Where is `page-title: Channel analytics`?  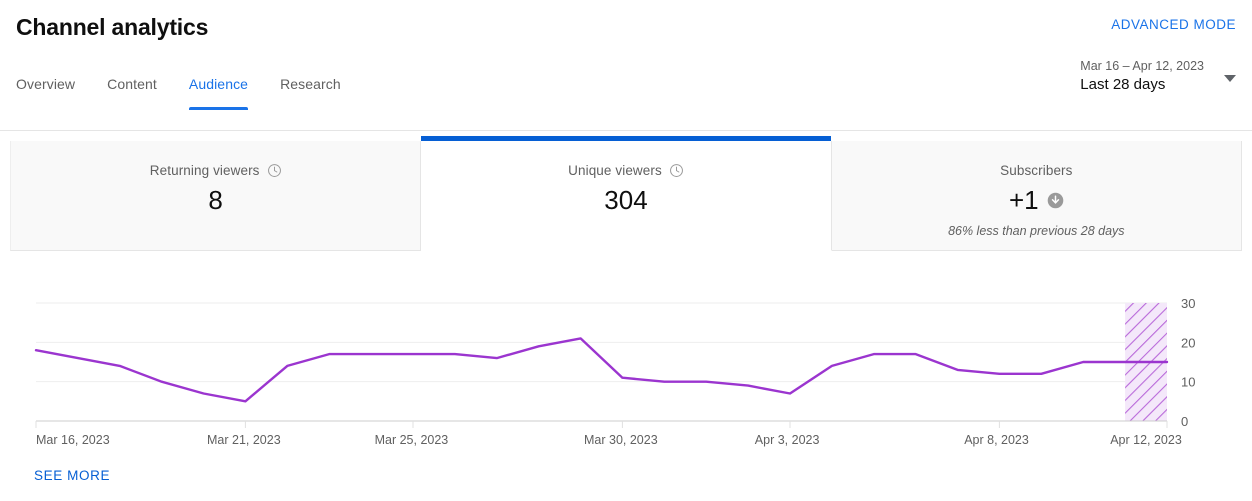
page-title: Channel analytics is located at coordinates (112, 27).